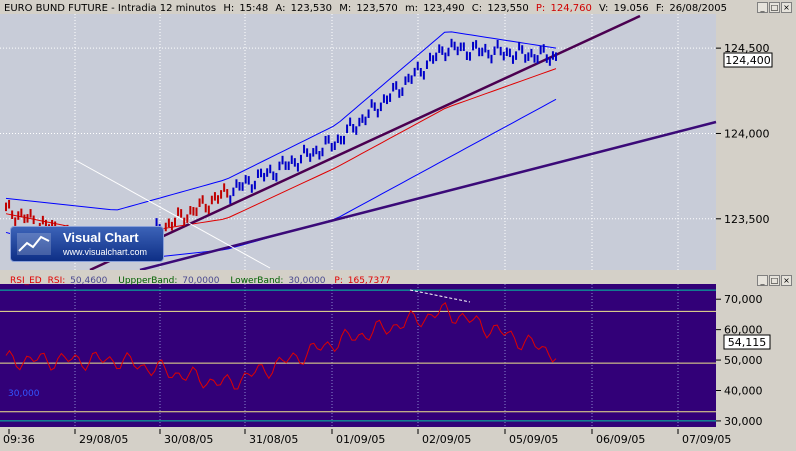  I want to click on v-value: 19.056, so click(631, 8).